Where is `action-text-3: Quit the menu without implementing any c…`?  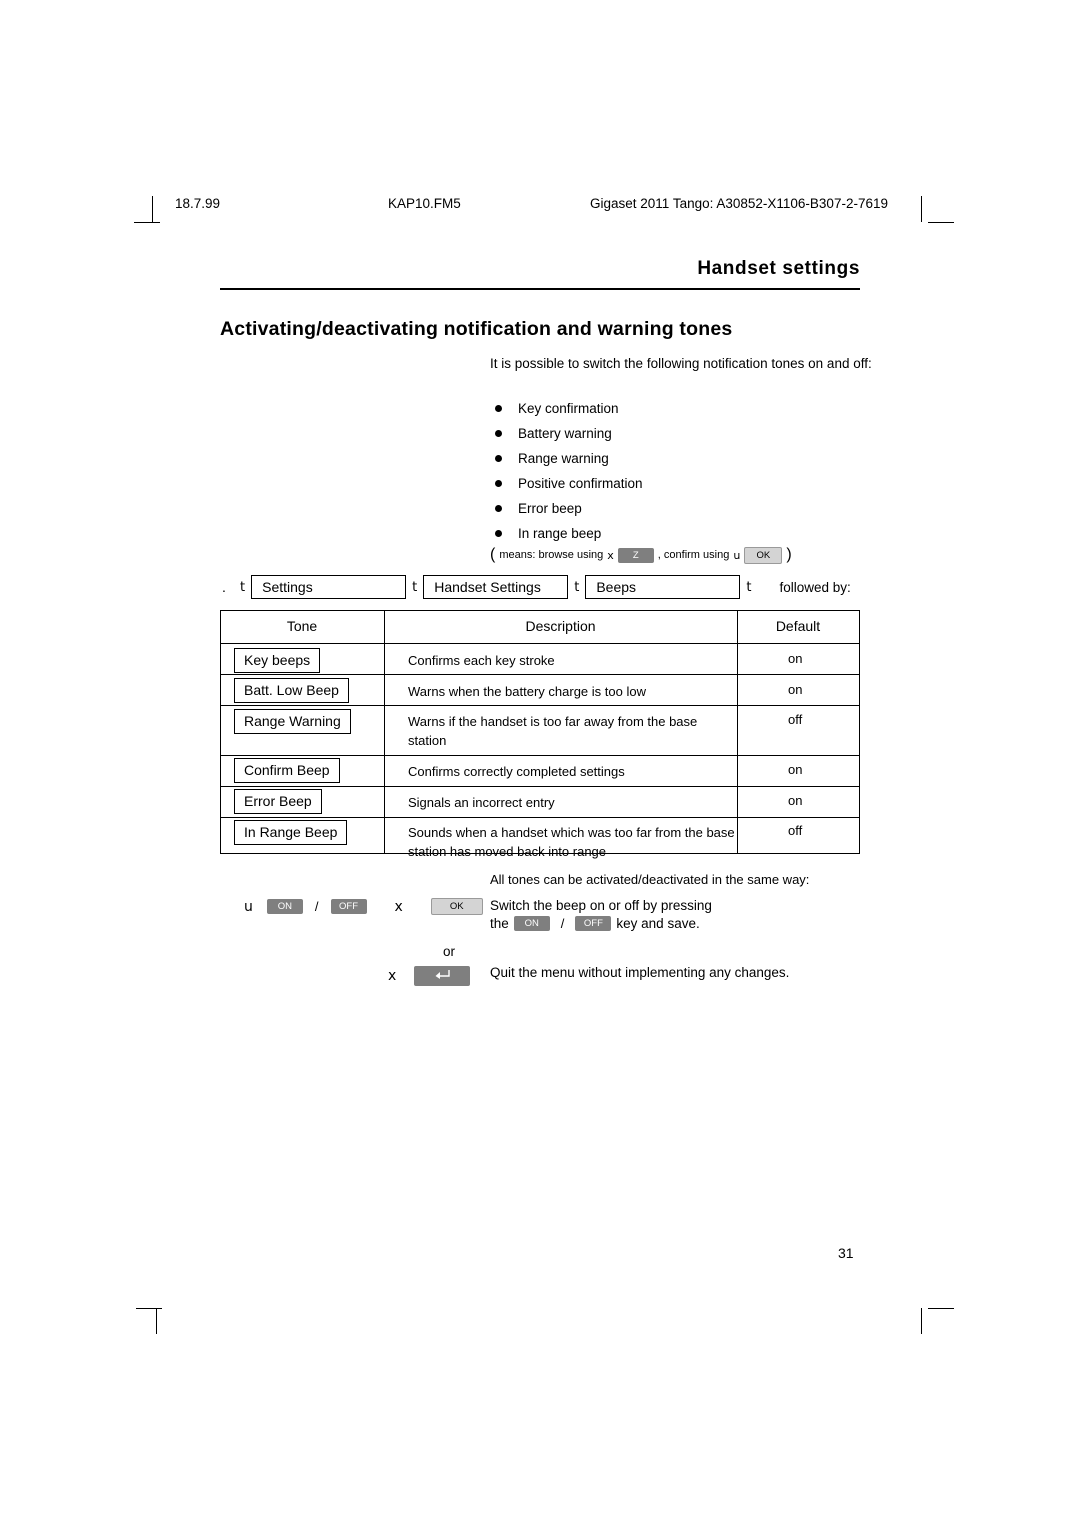 action-text-3: Quit the menu without implementing any c… is located at coordinates (640, 972).